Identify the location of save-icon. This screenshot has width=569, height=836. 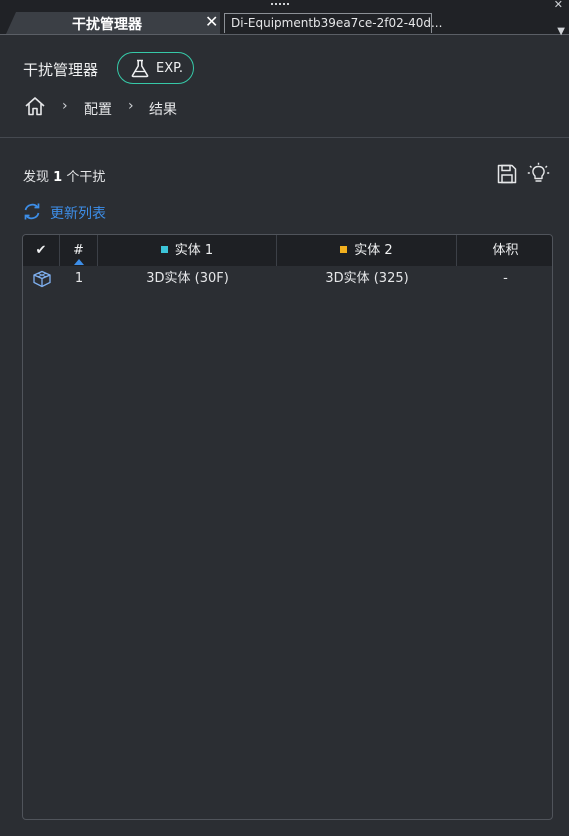
(507, 174).